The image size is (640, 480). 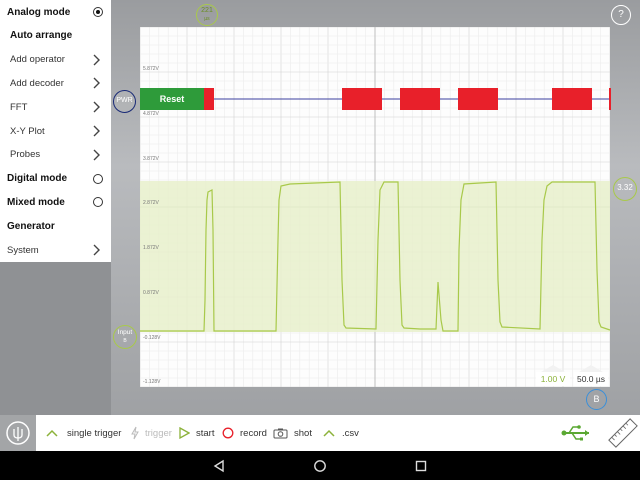 I want to click on voltage-tick-label: 5.872V, so click(x=151, y=69).